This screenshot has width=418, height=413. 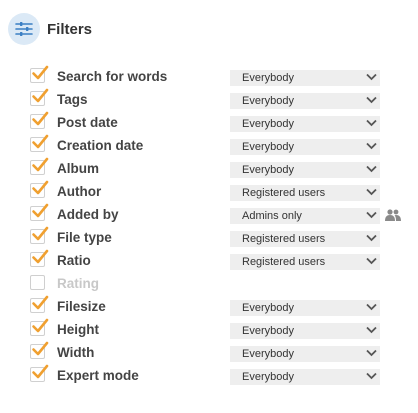 What do you see at coordinates (305, 170) in the screenshot?
I see `album-select: Everybody` at bounding box center [305, 170].